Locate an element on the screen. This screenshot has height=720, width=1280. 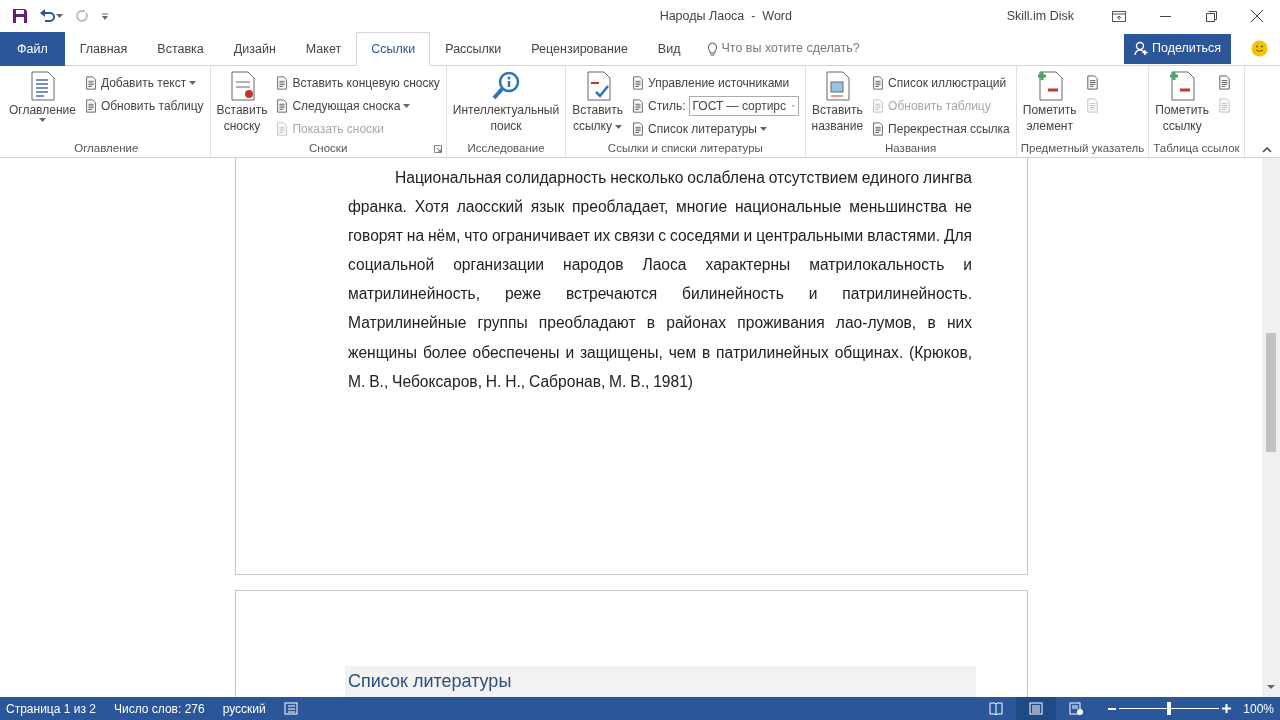
ribbon-tab: Макет is located at coordinates (323, 49).